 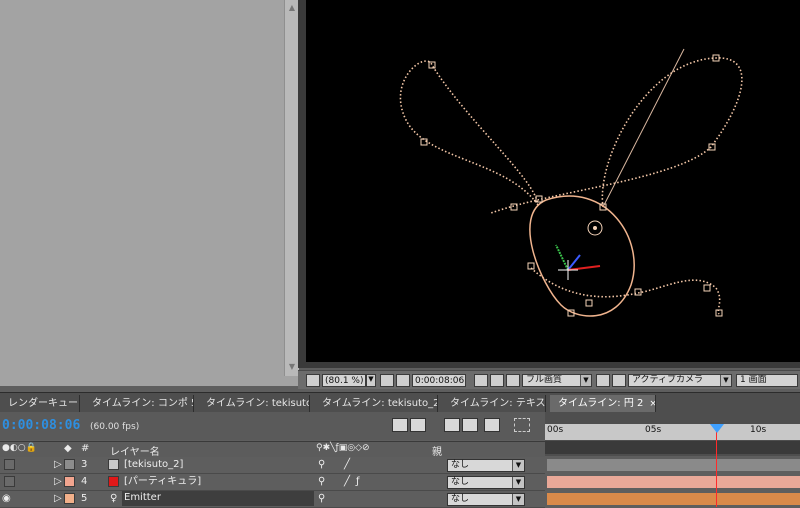 I want to click on region-of-interest-icon, so click(x=603, y=380).